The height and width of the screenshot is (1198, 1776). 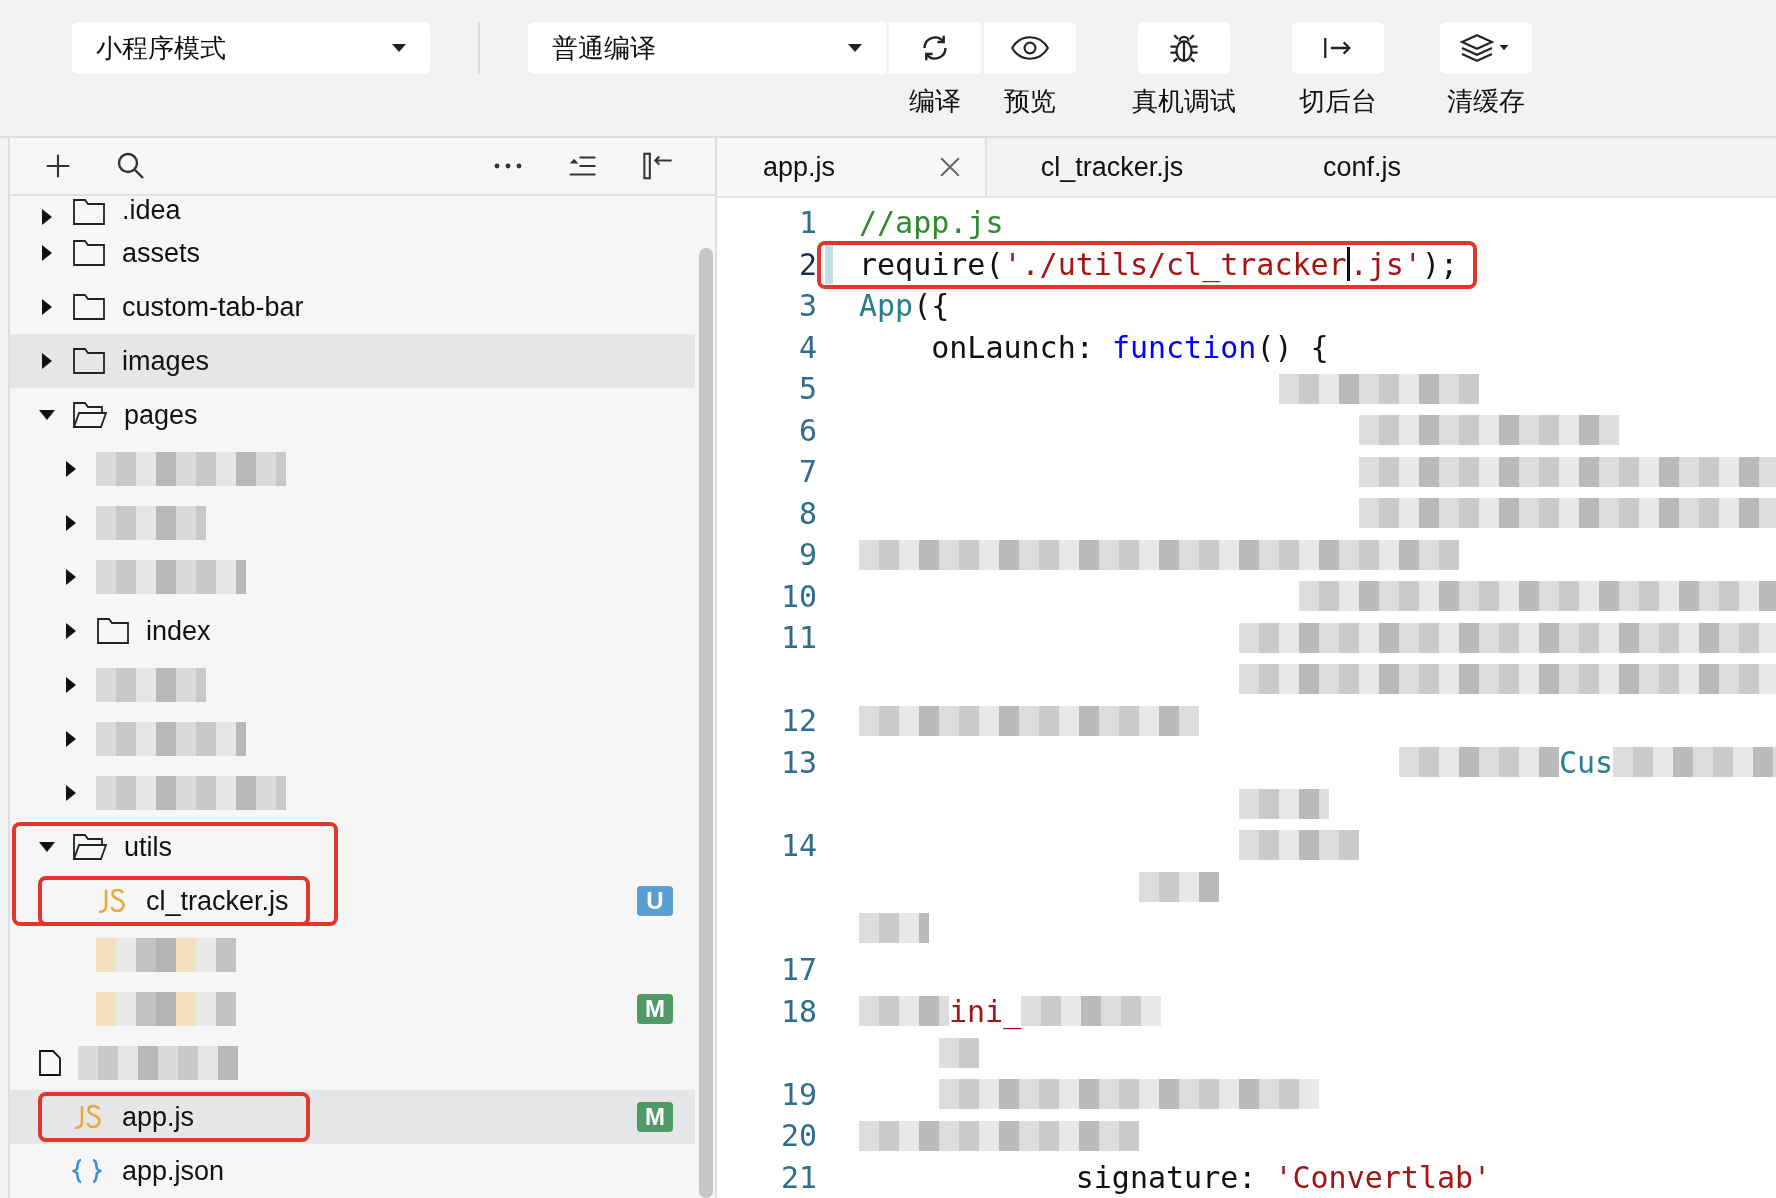 What do you see at coordinates (807, 430) in the screenshot?
I see `line-number: 6` at bounding box center [807, 430].